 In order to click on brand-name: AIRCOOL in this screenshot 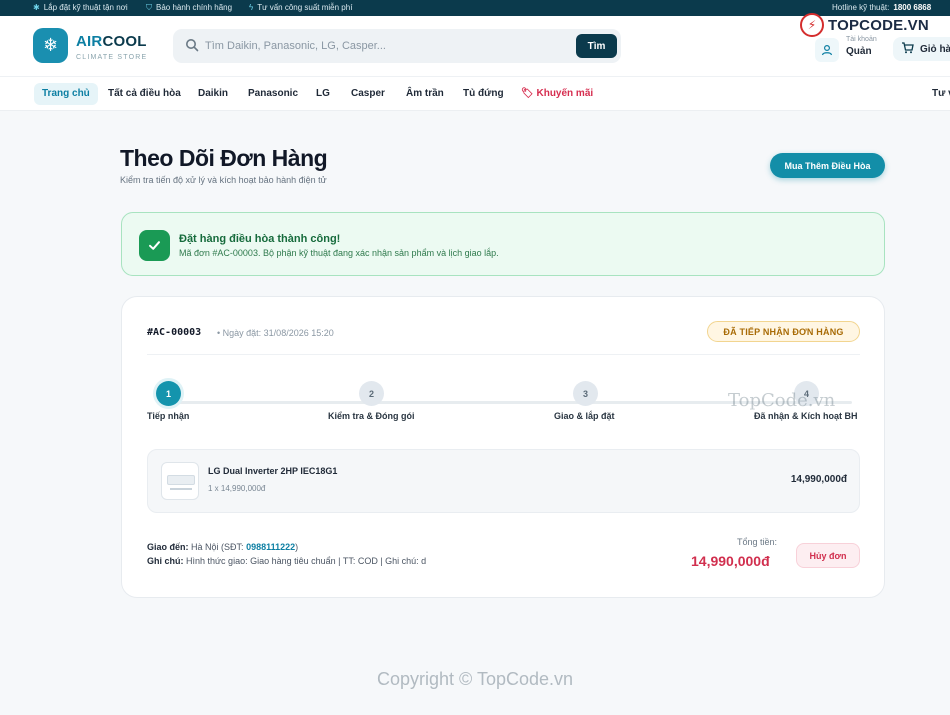, I will do `click(111, 41)`.